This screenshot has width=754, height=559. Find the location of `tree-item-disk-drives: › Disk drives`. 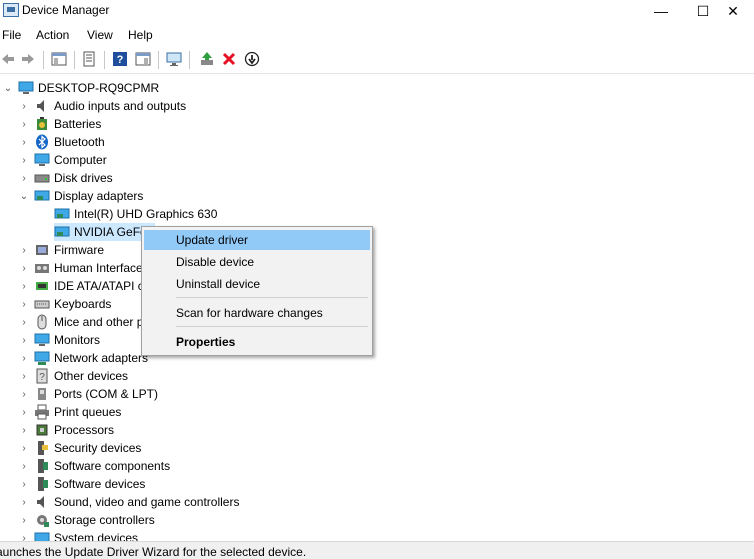

tree-item-disk-drives: › Disk drives is located at coordinates (65, 178).